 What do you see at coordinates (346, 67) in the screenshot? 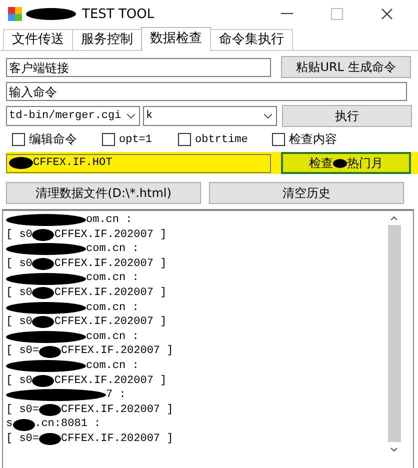
I see `paste-button: 粘贴URL 生成命令` at bounding box center [346, 67].